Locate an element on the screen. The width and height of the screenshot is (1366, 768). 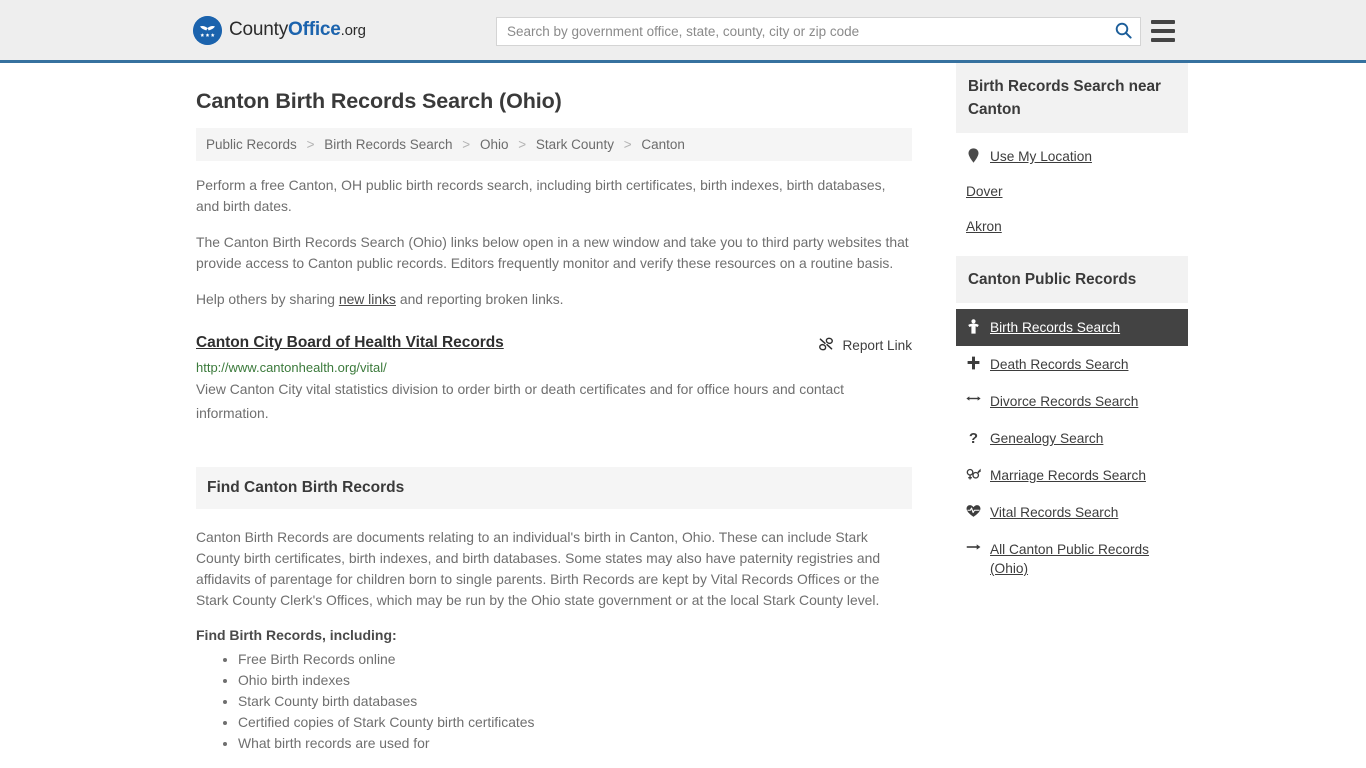
logo-text-org: .org is located at coordinates (353, 30).